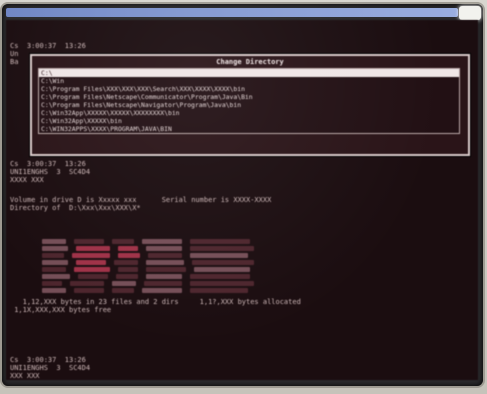 The image size is (487, 394). What do you see at coordinates (249, 81) in the screenshot?
I see `directory-list-item: C:\Win` at bounding box center [249, 81].